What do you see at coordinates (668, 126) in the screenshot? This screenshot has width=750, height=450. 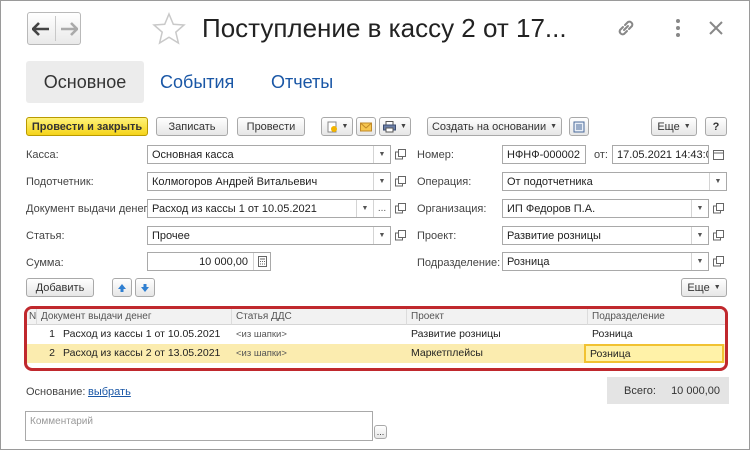 I see `more-label: Еще` at bounding box center [668, 126].